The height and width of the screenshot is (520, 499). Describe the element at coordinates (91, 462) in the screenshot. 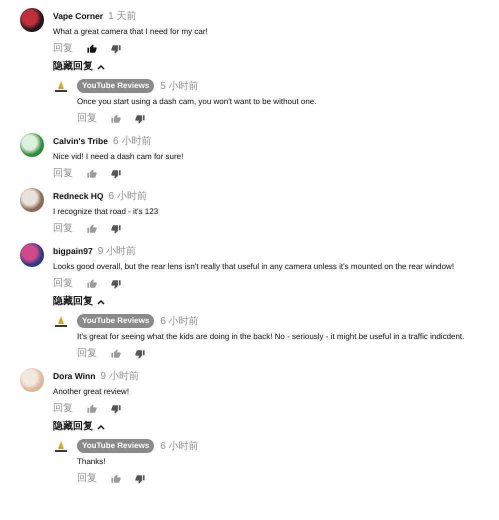

I see `reply-text: Thanks!` at that location.